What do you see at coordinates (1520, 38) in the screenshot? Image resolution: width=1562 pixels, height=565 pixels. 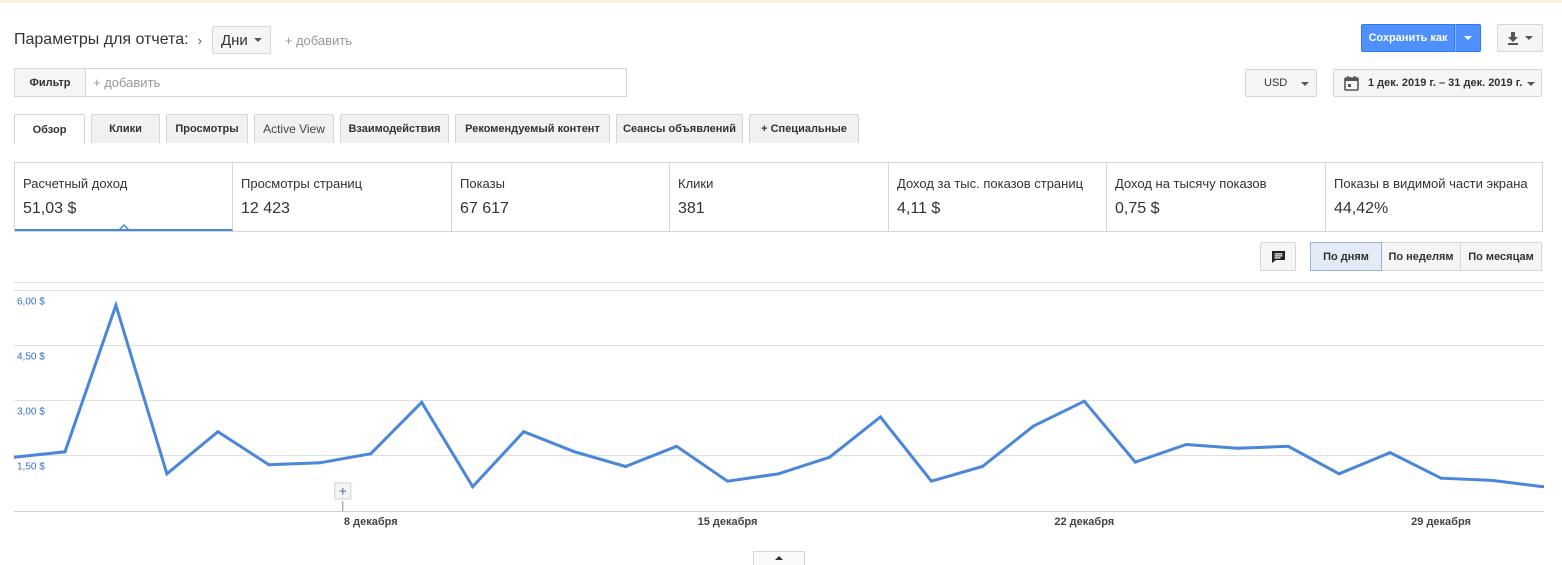 I see `download-button` at bounding box center [1520, 38].